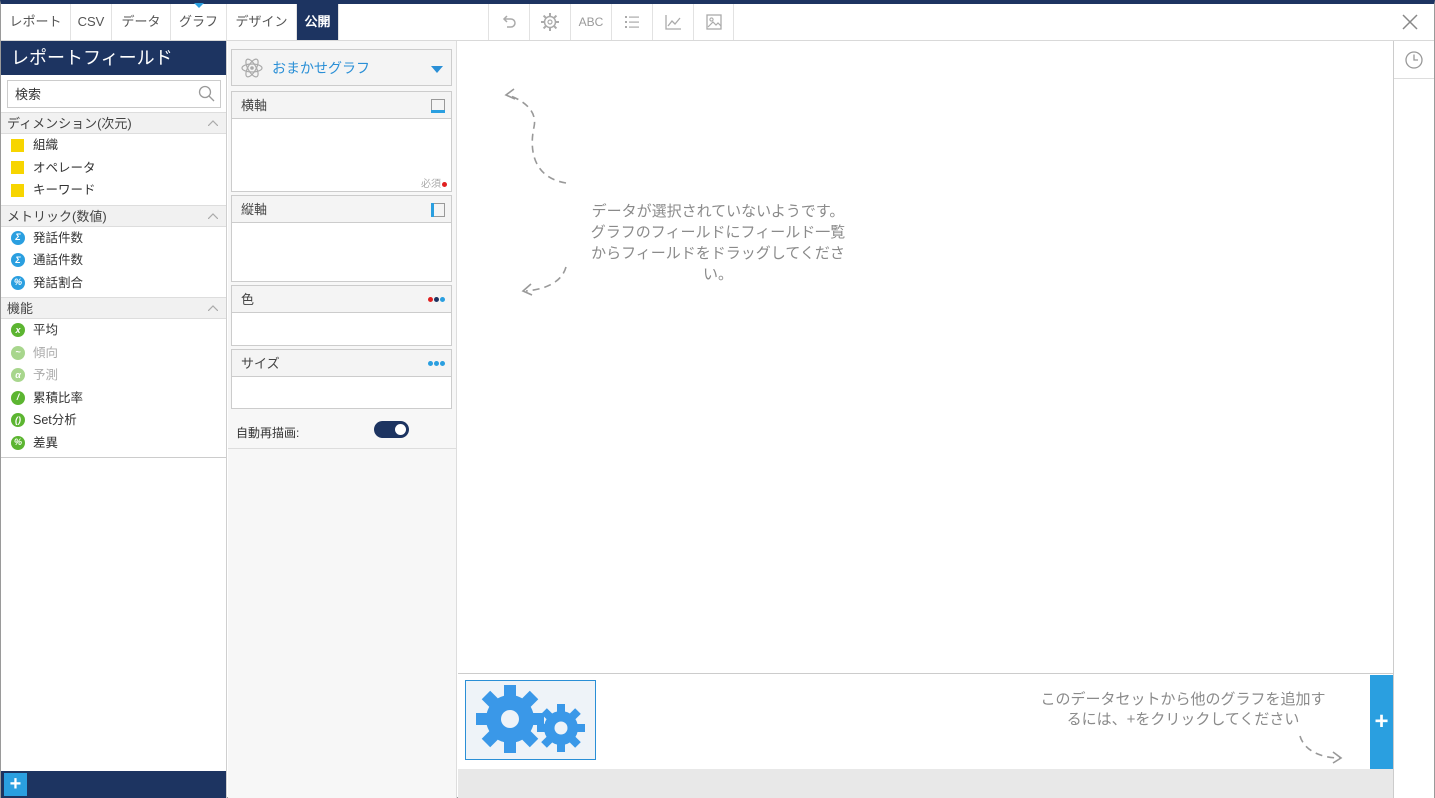  Describe the element at coordinates (341, 315) in the screenshot. I see `color-shelf: 色` at that location.